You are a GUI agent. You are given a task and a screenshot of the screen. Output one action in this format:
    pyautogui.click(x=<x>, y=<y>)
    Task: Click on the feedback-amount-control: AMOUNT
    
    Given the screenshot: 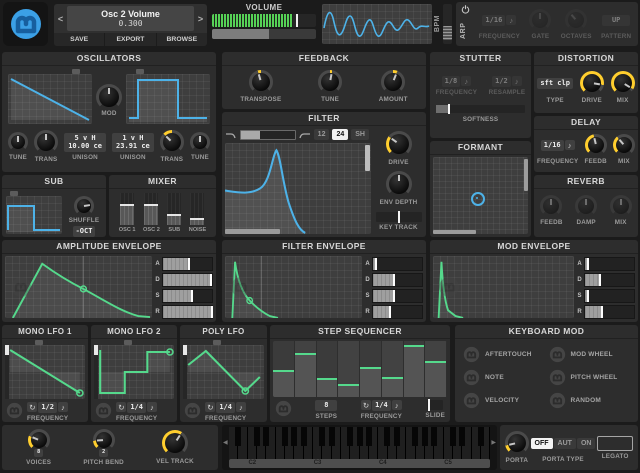 What is the action you would take?
    pyautogui.click(x=393, y=86)
    